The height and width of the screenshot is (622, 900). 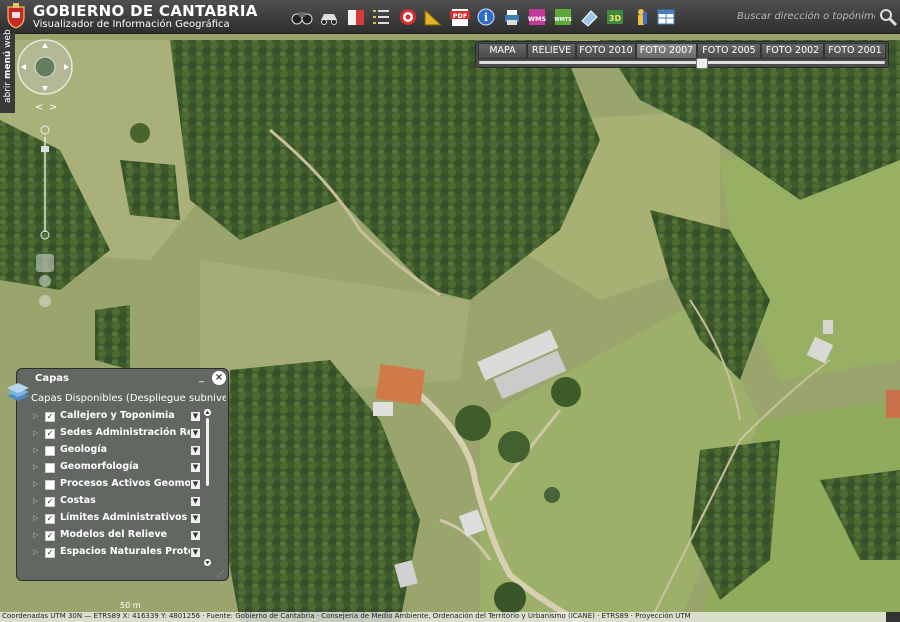 I want to click on rotate-right-icon: >, so click(x=53, y=107).